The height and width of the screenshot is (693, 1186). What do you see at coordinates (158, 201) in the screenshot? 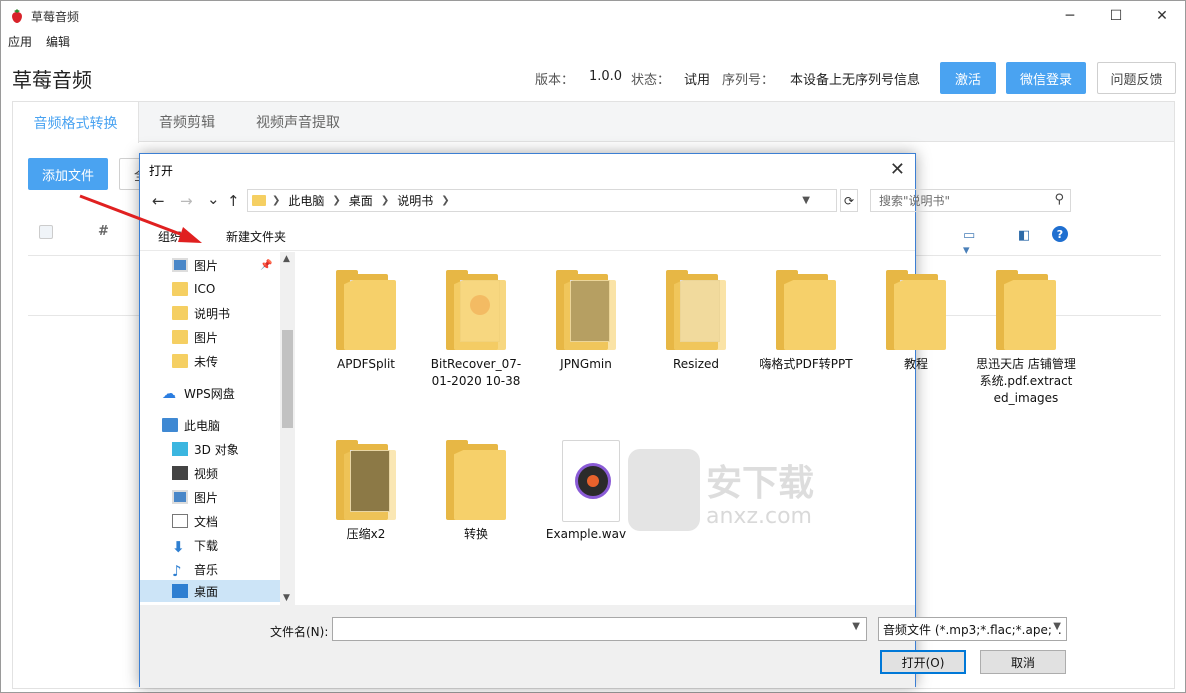
I see `back-button: ←` at bounding box center [158, 201].